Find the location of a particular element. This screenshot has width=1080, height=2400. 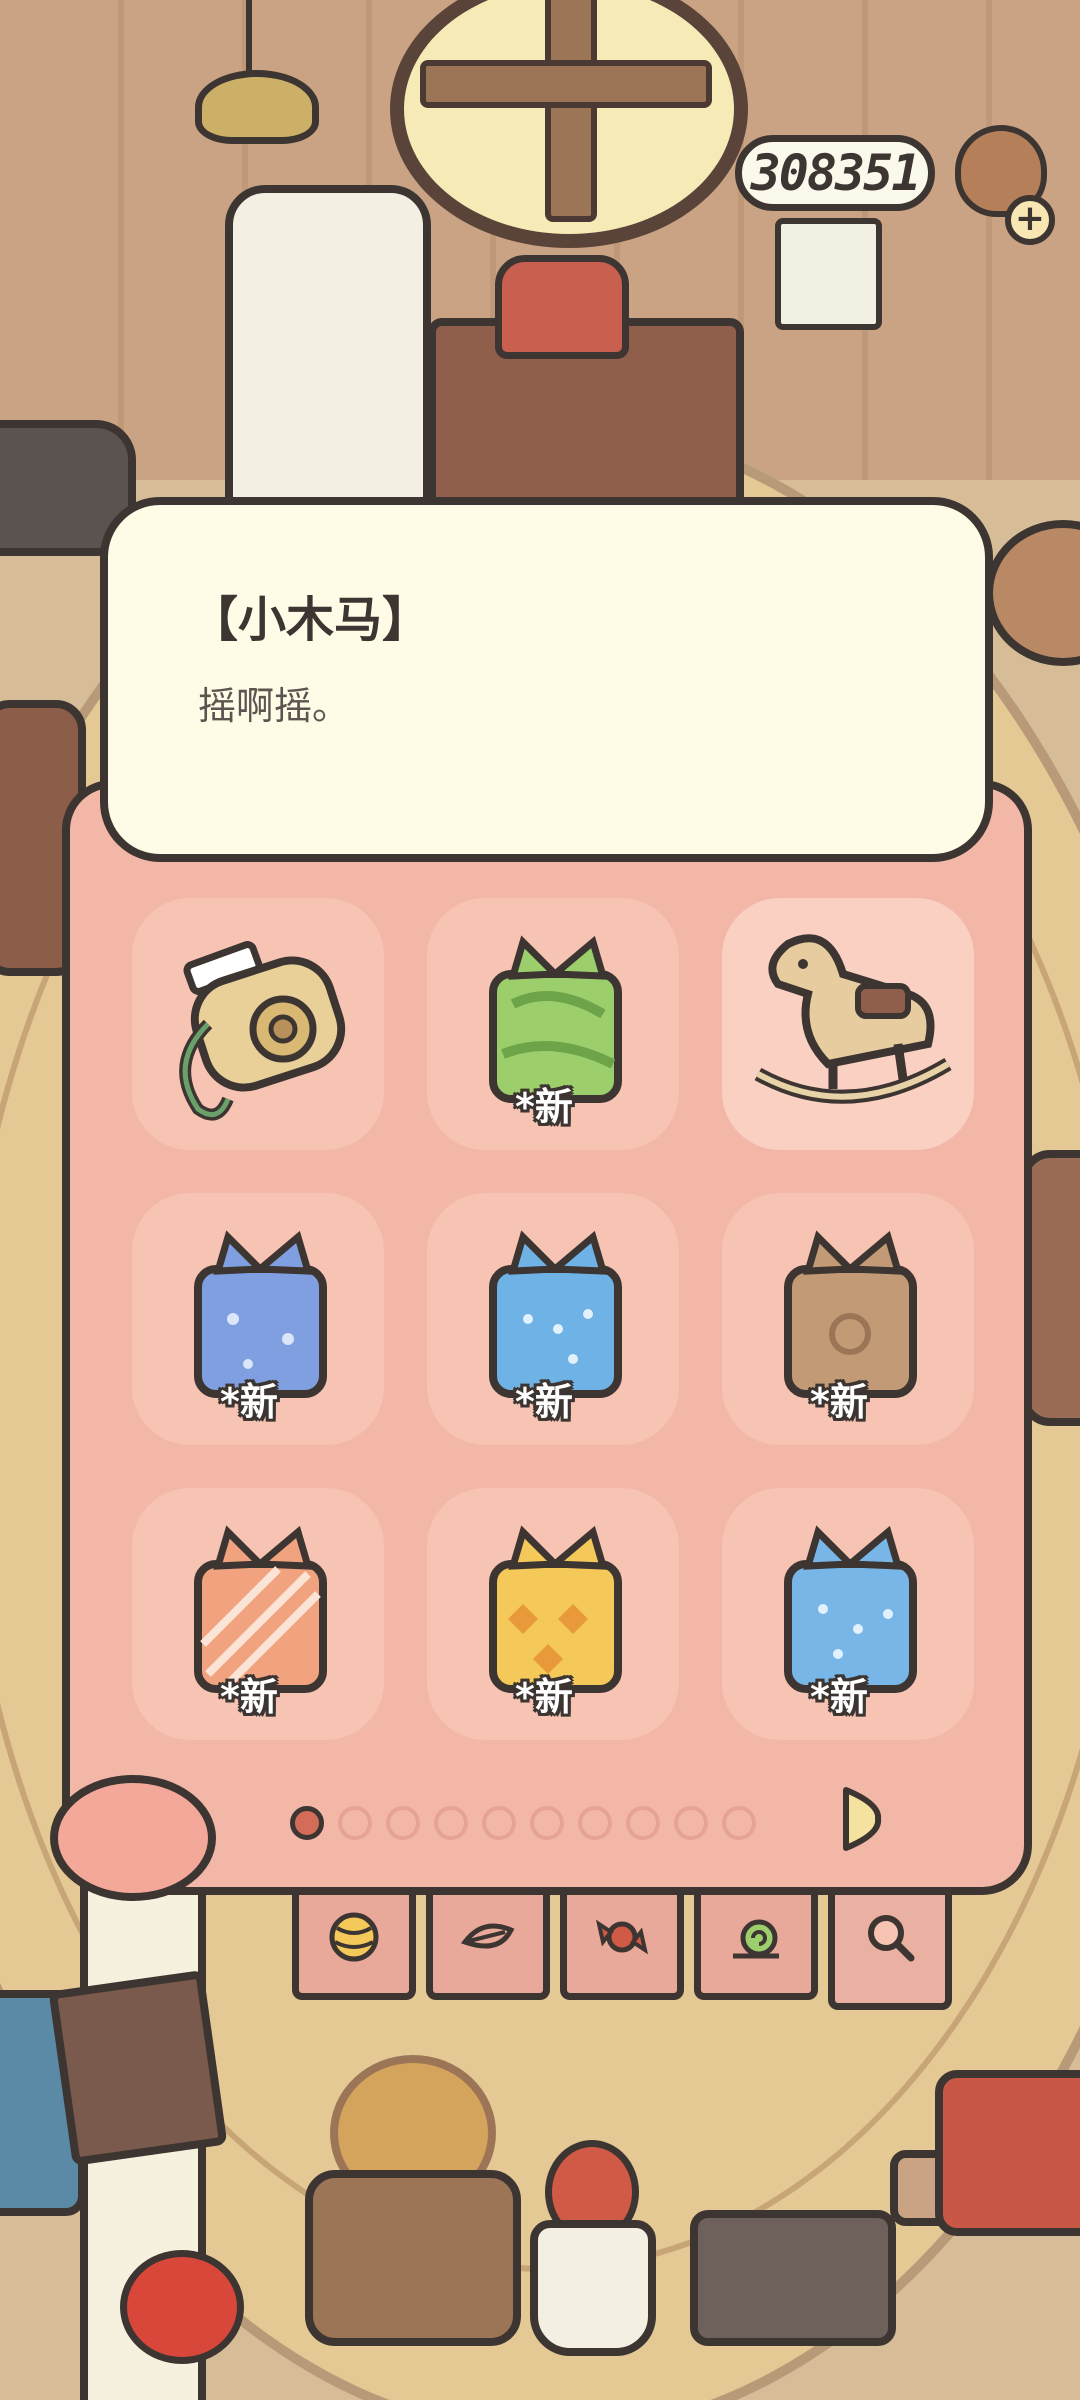

plus-icon: + is located at coordinates (1030, 218).